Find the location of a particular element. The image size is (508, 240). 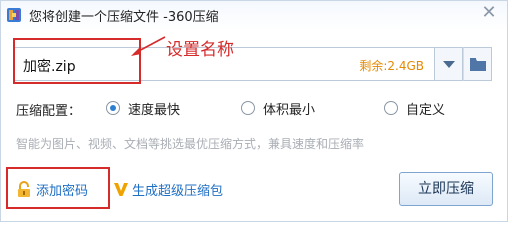

lock-icon is located at coordinates (24, 188).